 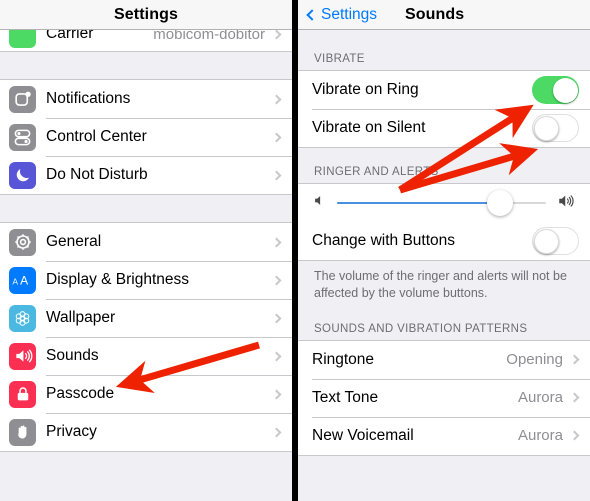 I want to click on row-label: Vibrate on Ring, so click(x=365, y=89).